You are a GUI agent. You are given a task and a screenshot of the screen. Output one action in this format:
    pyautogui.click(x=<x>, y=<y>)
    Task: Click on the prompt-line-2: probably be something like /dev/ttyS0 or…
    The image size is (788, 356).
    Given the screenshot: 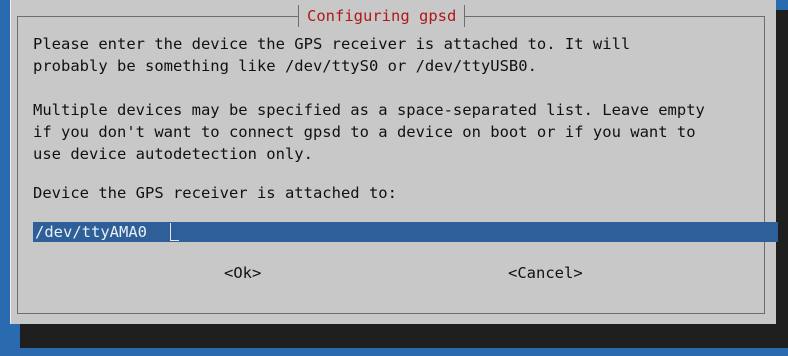 What is the action you would take?
    pyautogui.click(x=285, y=66)
    